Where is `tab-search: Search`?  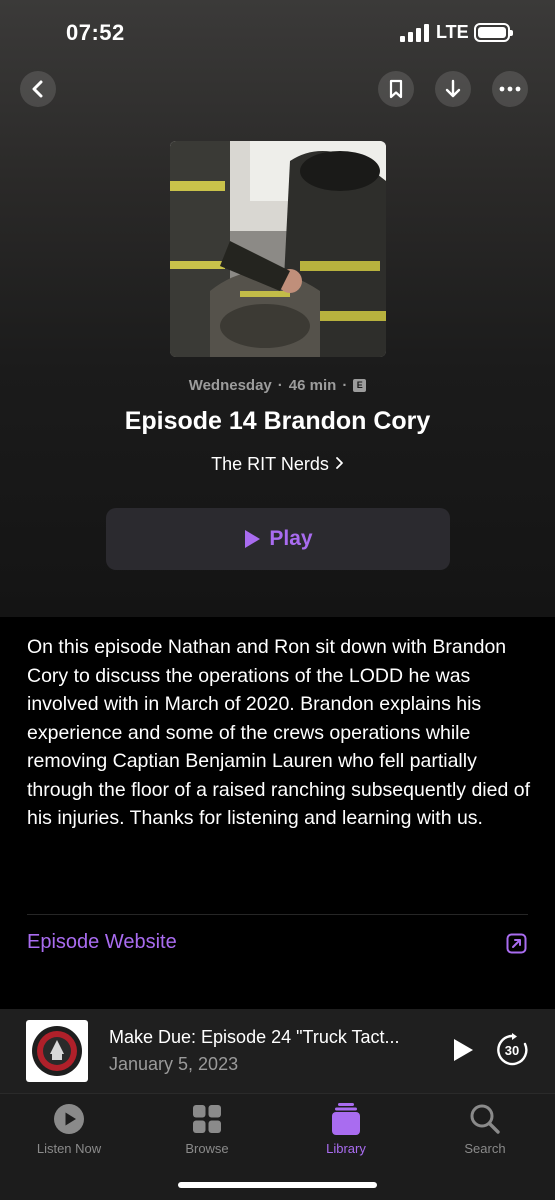 tab-search: Search is located at coordinates (485, 1129).